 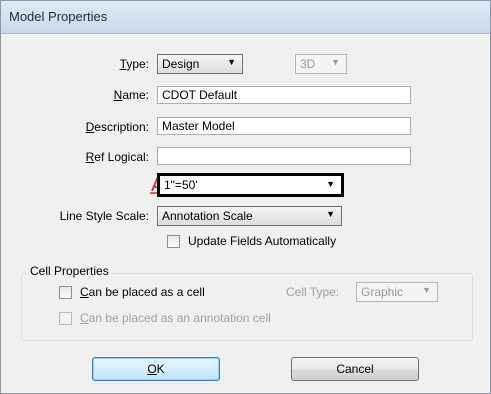 What do you see at coordinates (382, 292) in the screenshot?
I see `cell-type-value: Graphic` at bounding box center [382, 292].